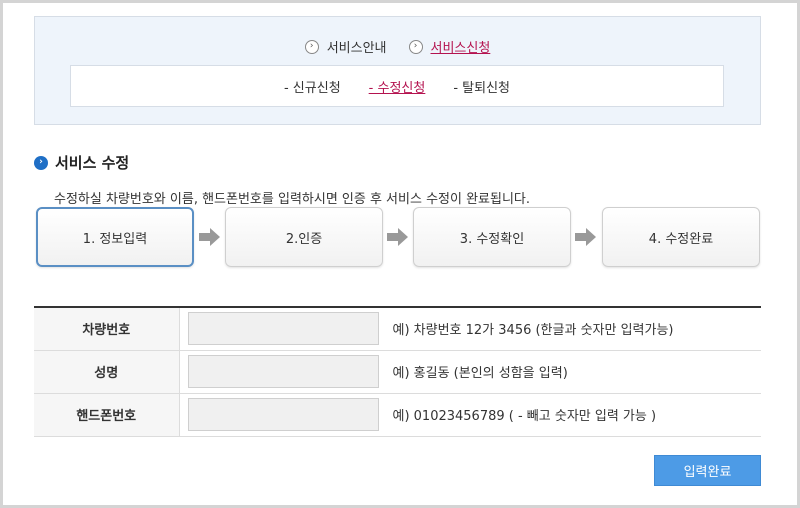 This screenshot has width=800, height=508. I want to click on step-indicator: 1. 정보입력 2.인증 3. 수정확인 4. 수정완료, so click(398, 237).